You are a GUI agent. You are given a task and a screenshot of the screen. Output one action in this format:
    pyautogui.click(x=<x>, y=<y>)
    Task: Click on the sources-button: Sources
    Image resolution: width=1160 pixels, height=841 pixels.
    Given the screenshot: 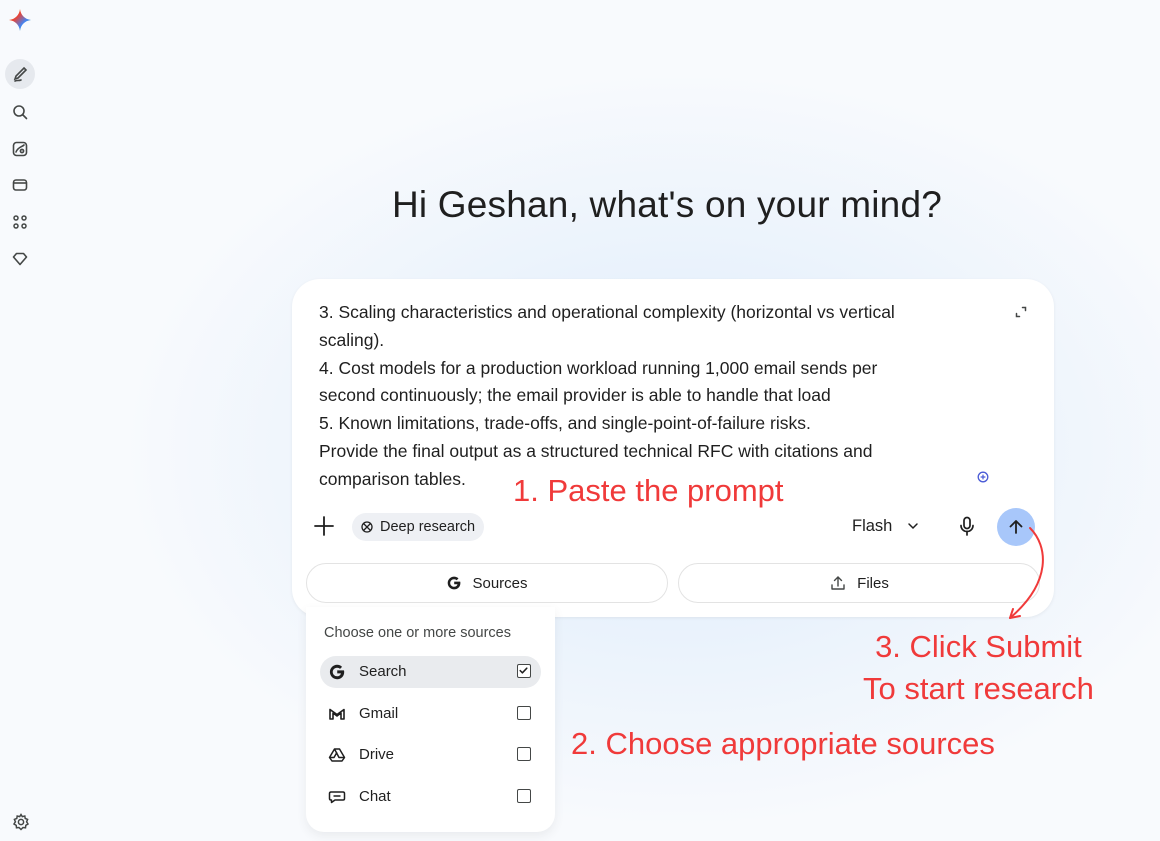 What is the action you would take?
    pyautogui.click(x=487, y=583)
    